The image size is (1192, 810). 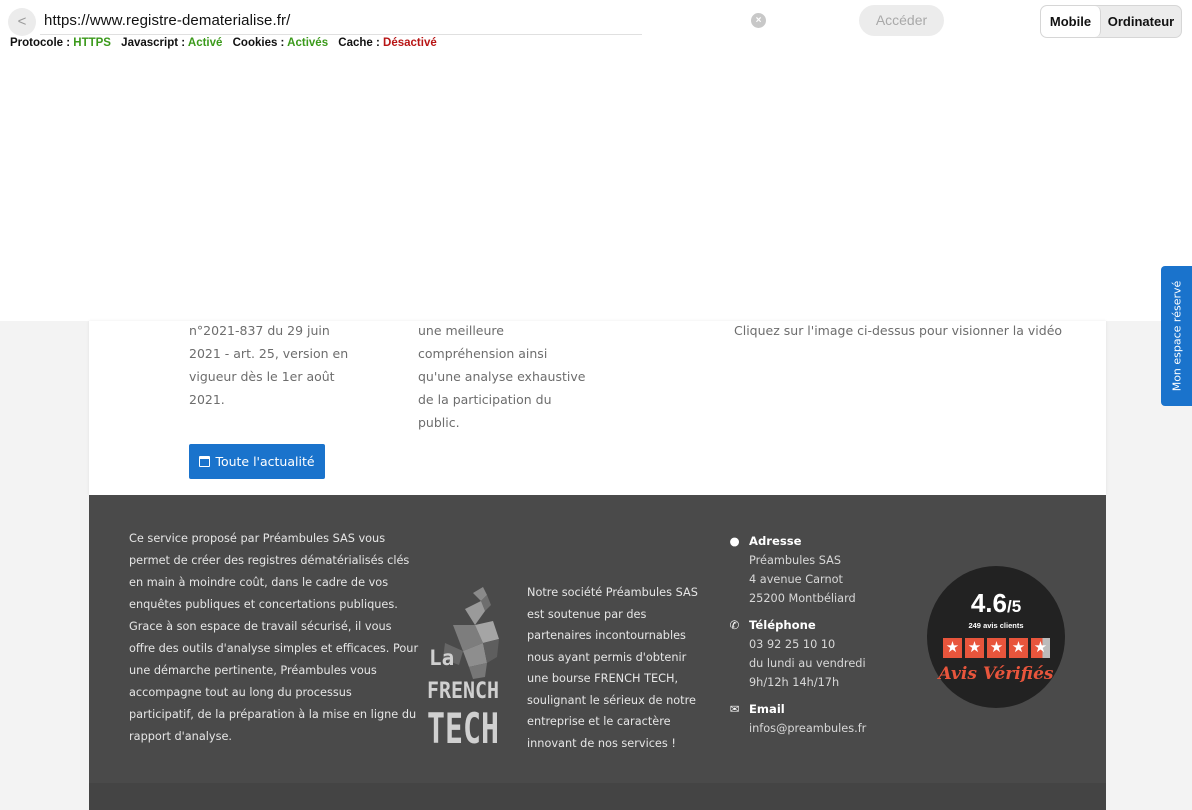 I want to click on email-block: ✉ Email infos@preambules.fr, so click(x=796, y=719).